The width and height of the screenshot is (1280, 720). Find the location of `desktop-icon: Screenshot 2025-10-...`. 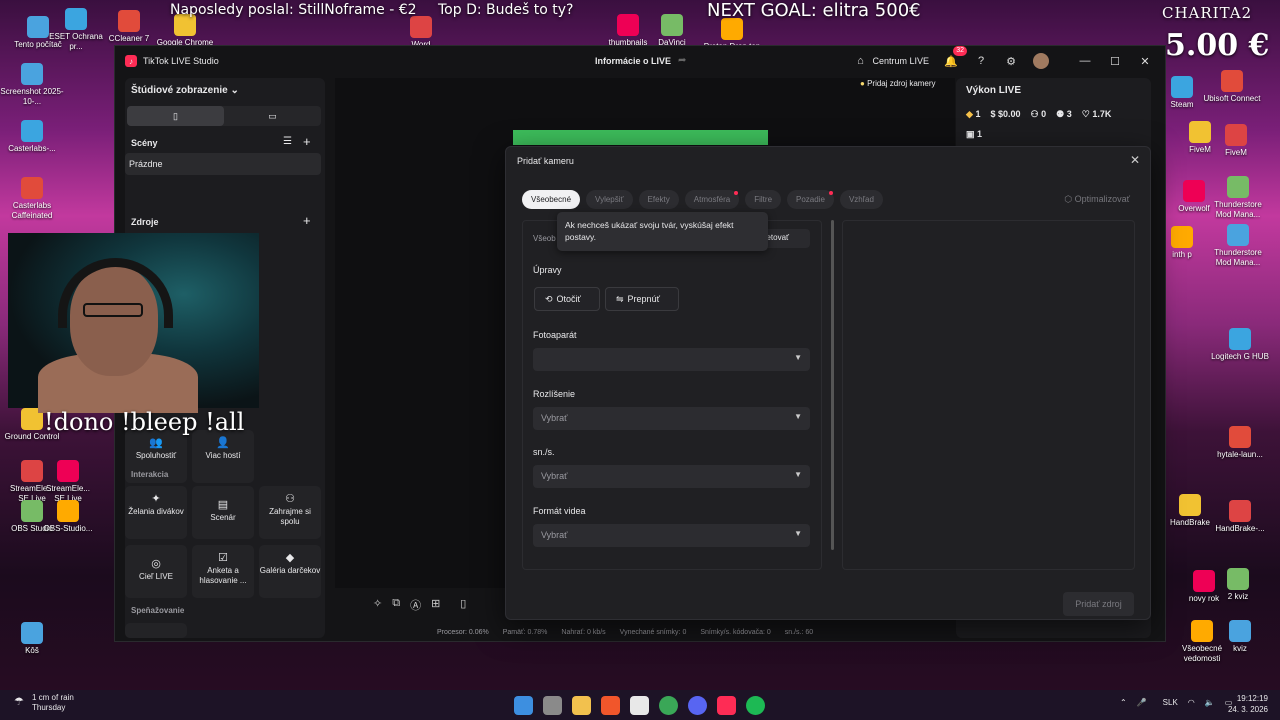

desktop-icon: Screenshot 2025-10-... is located at coordinates (32, 85).